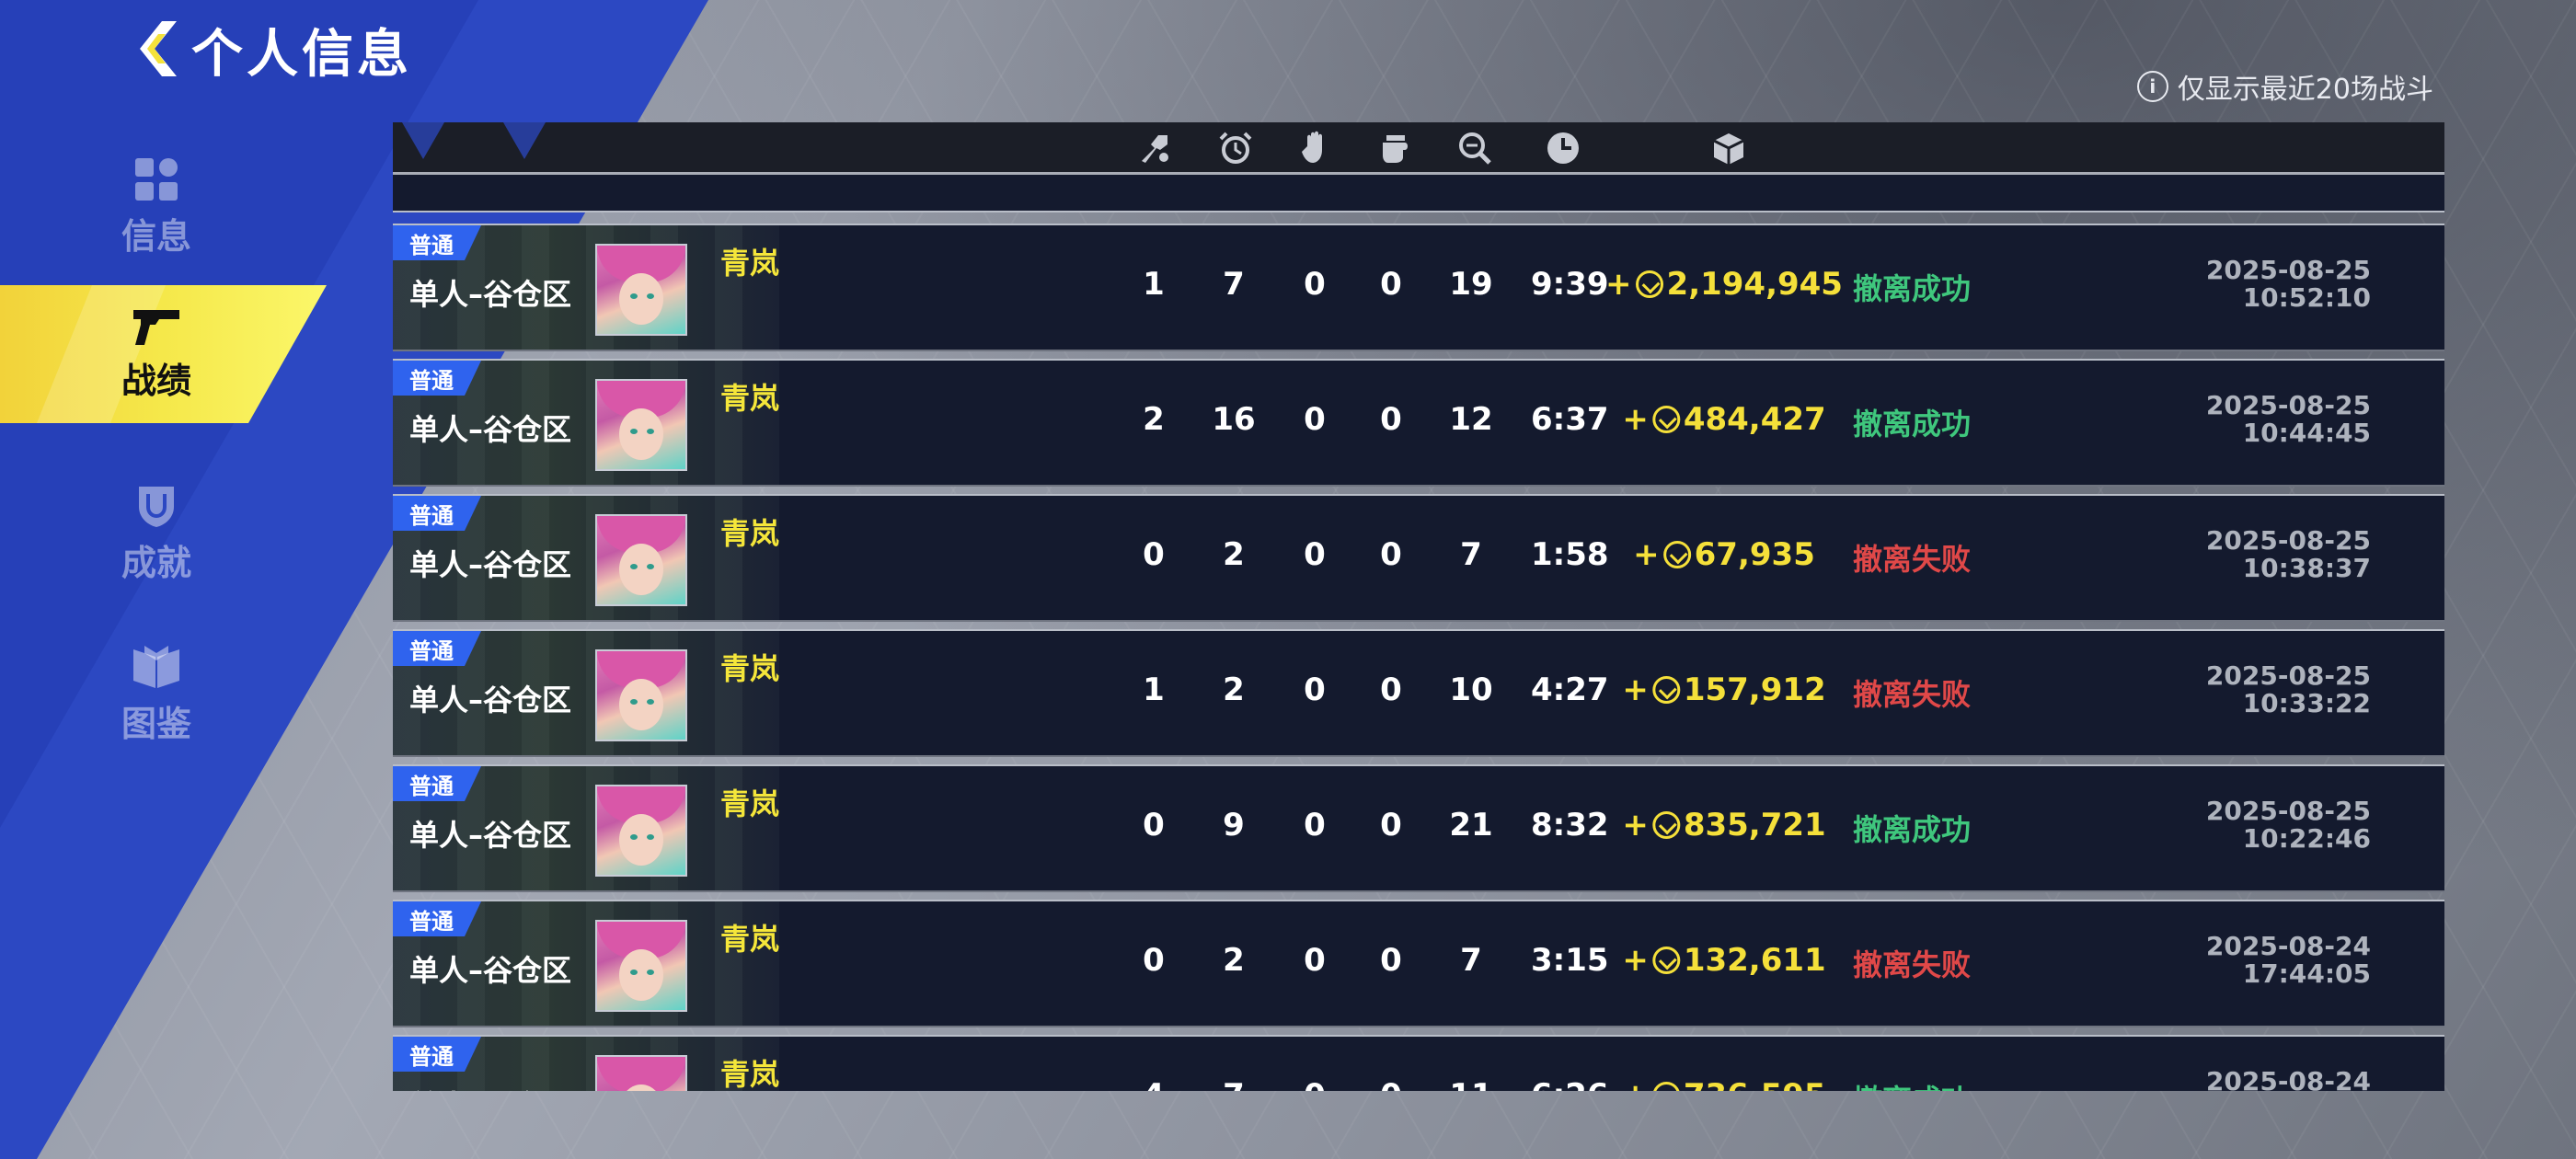 The image size is (2576, 1159). I want to click on back-button, so click(156, 49).